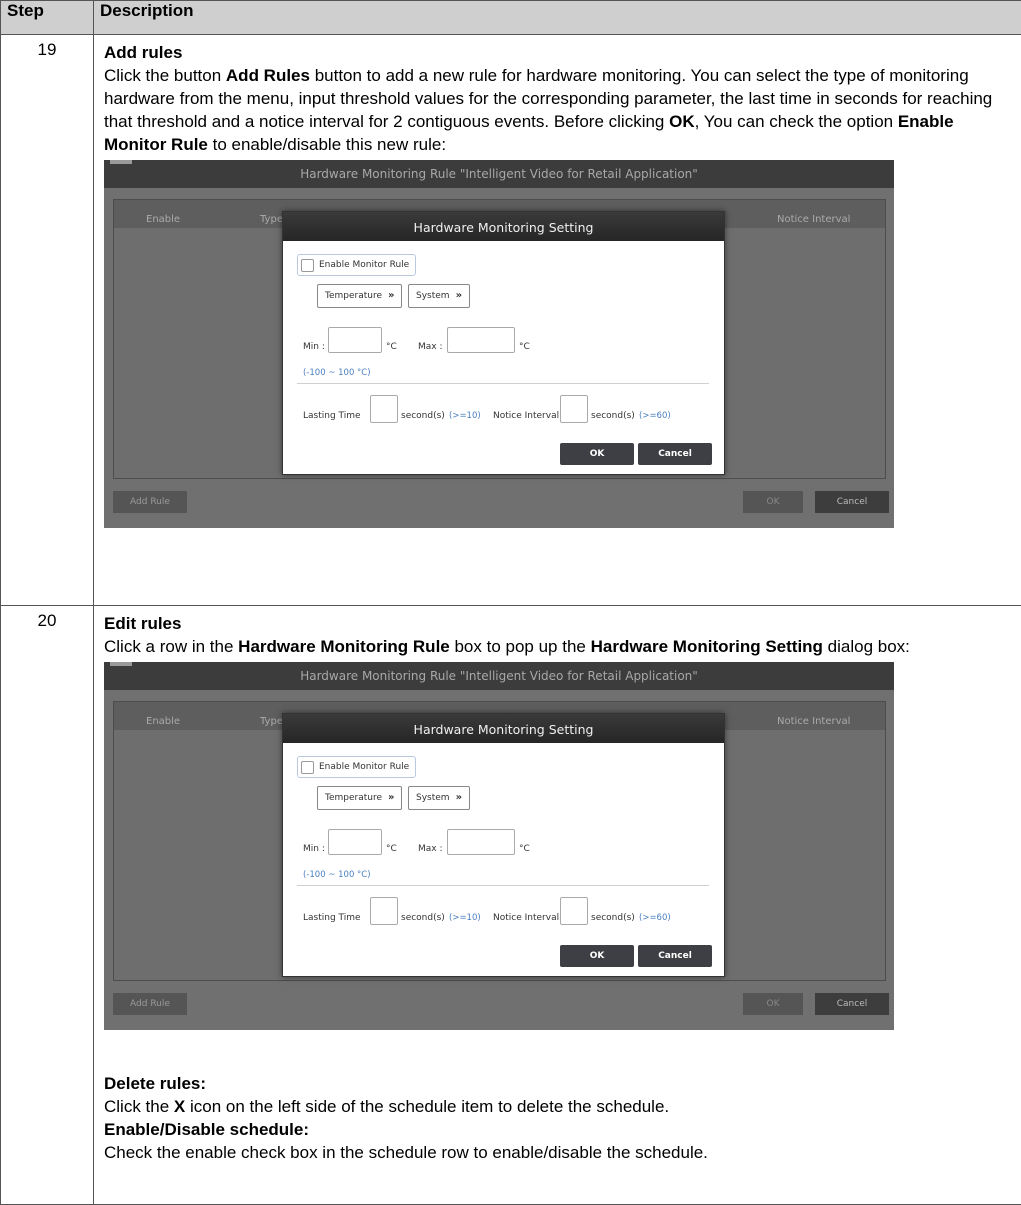 This screenshot has height=1205, width=1021. What do you see at coordinates (143, 623) in the screenshot?
I see `step-title: Edit rules` at bounding box center [143, 623].